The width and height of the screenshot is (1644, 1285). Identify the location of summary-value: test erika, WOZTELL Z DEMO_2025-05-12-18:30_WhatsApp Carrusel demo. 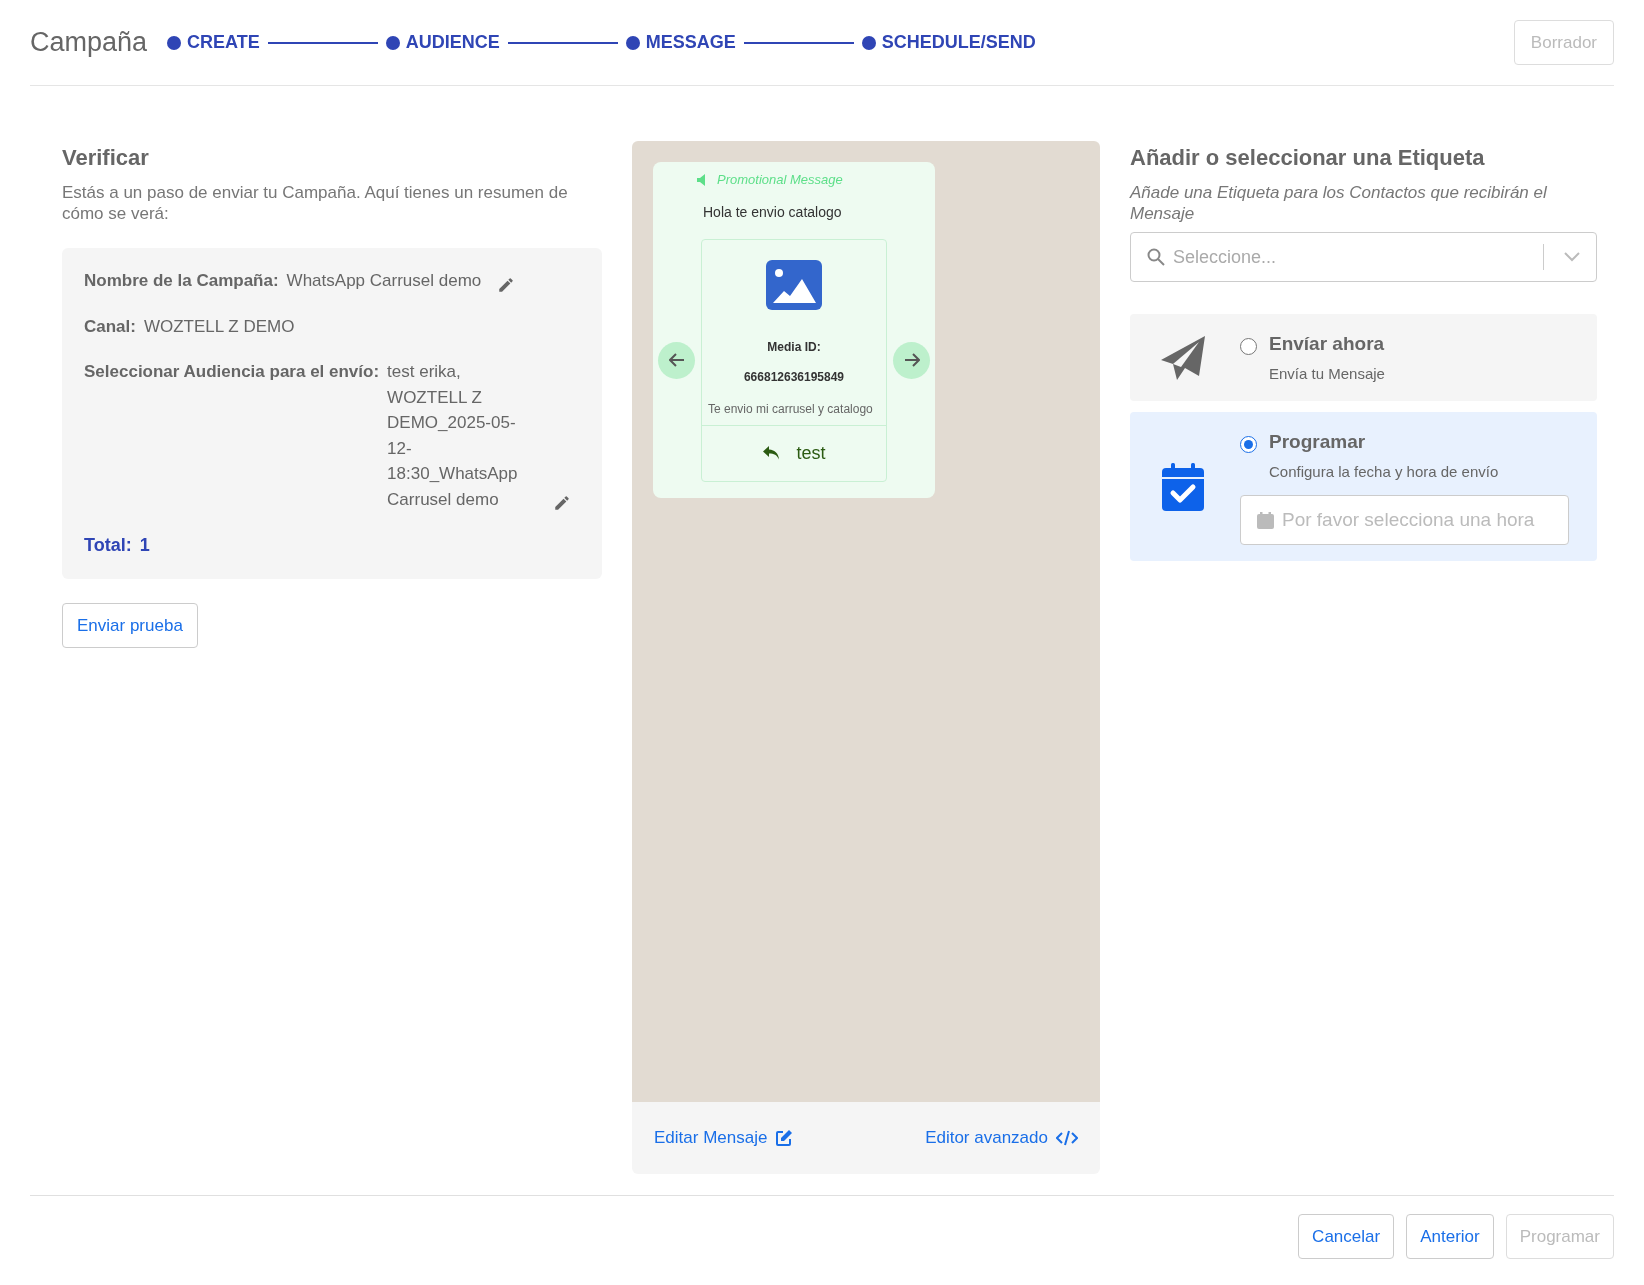
(453, 436).